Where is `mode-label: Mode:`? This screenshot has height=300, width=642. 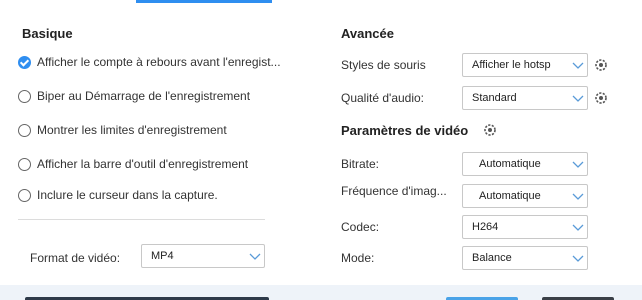 mode-label: Mode: is located at coordinates (358, 258).